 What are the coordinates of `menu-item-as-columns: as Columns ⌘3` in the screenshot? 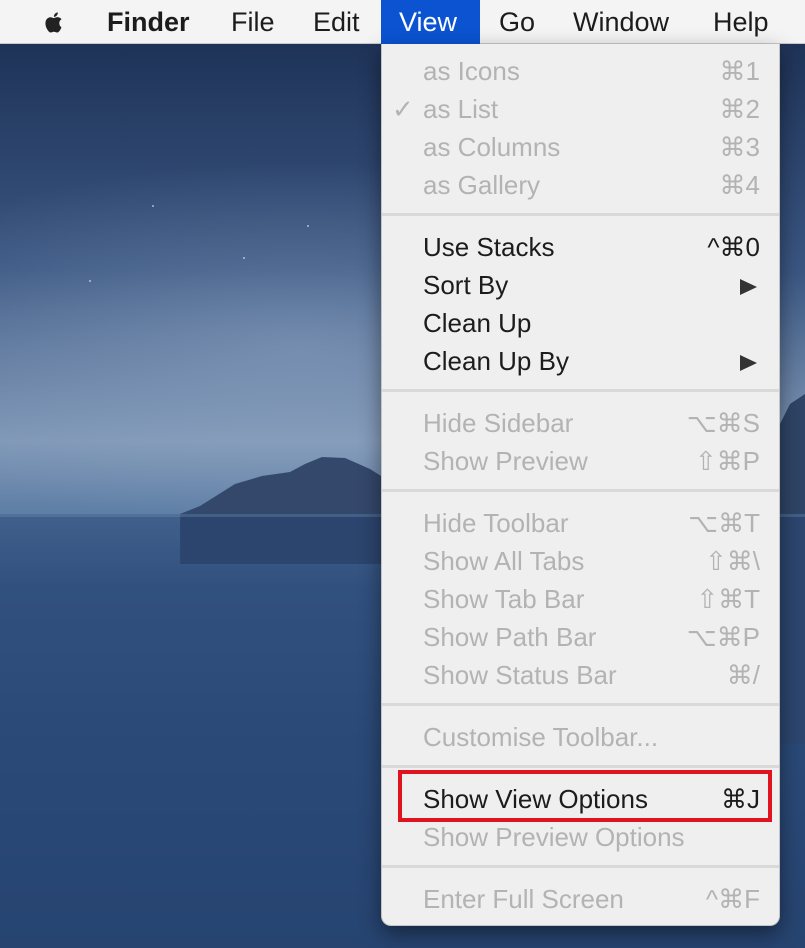 It's located at (580, 147).